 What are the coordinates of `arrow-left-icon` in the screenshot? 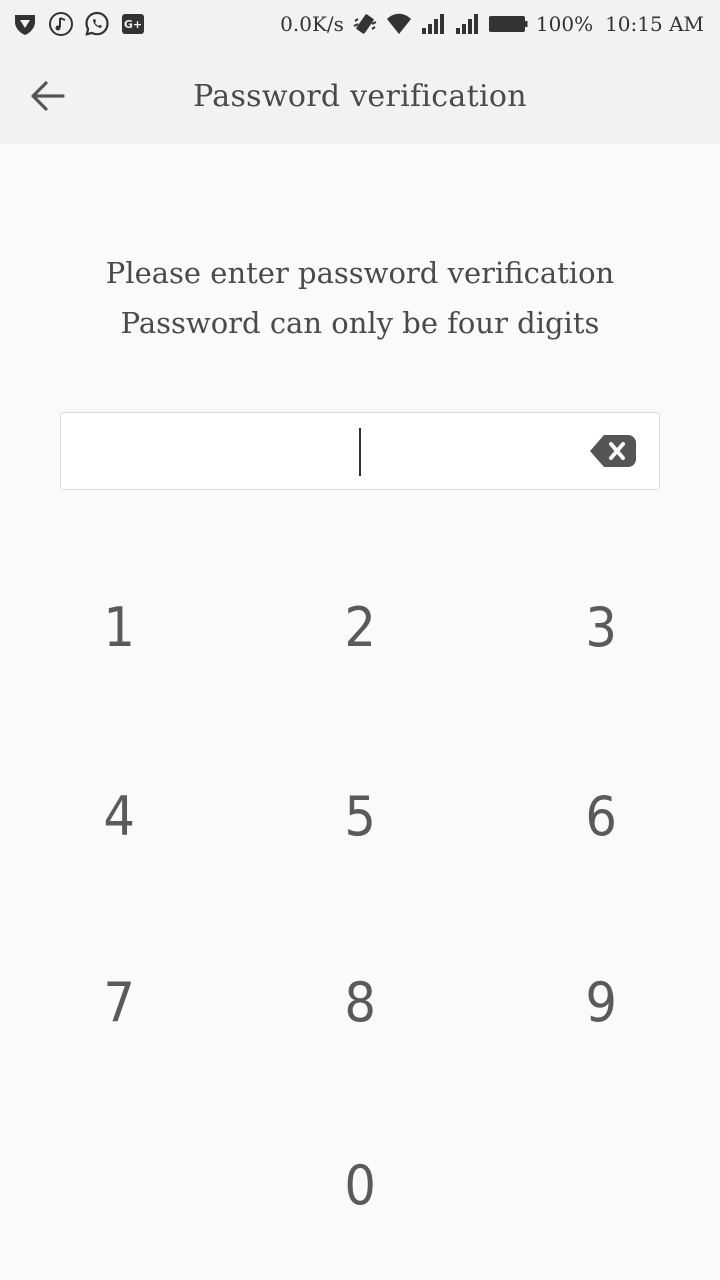 It's located at (48, 96).